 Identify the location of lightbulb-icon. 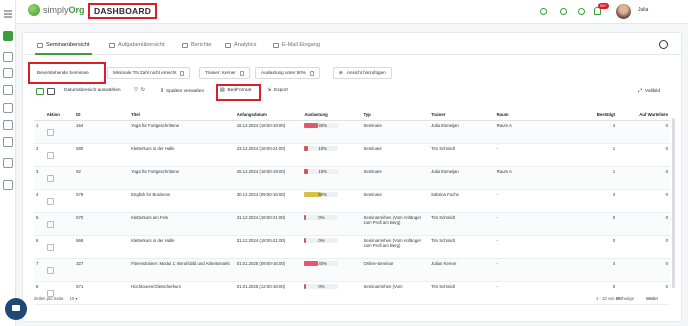
(543, 11).